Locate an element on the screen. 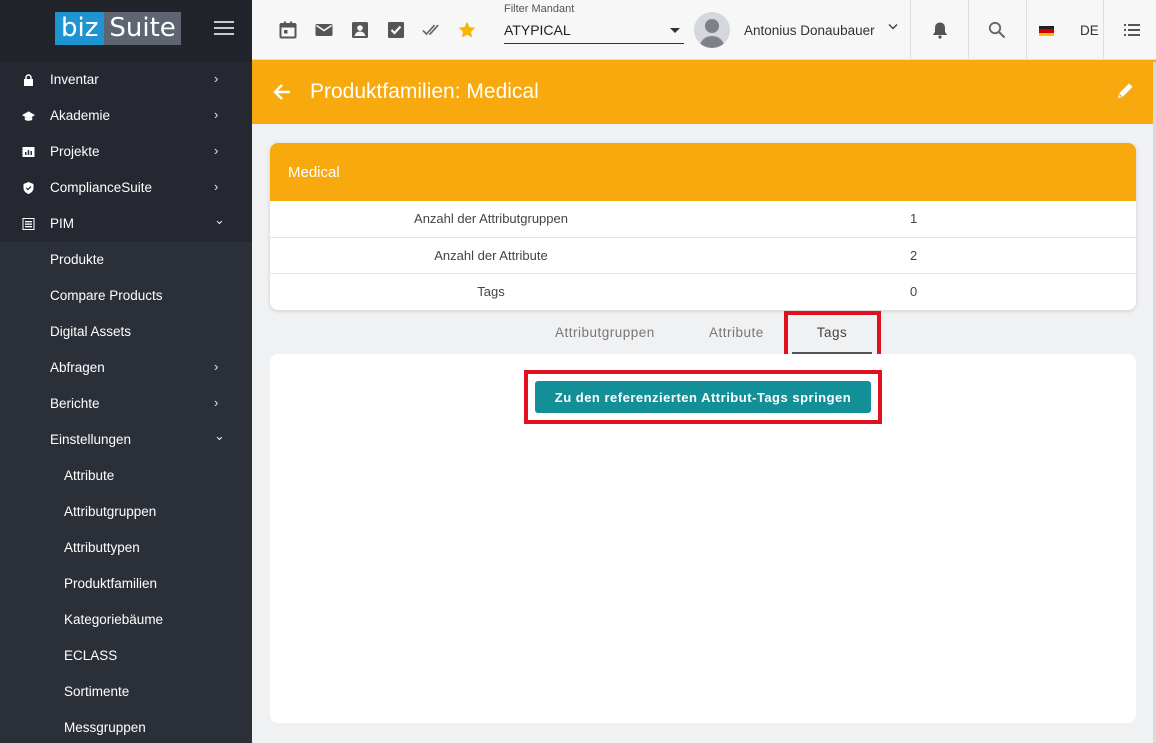  sidebar-item-compliancesuite: ComplianceSuite › is located at coordinates (126, 188).